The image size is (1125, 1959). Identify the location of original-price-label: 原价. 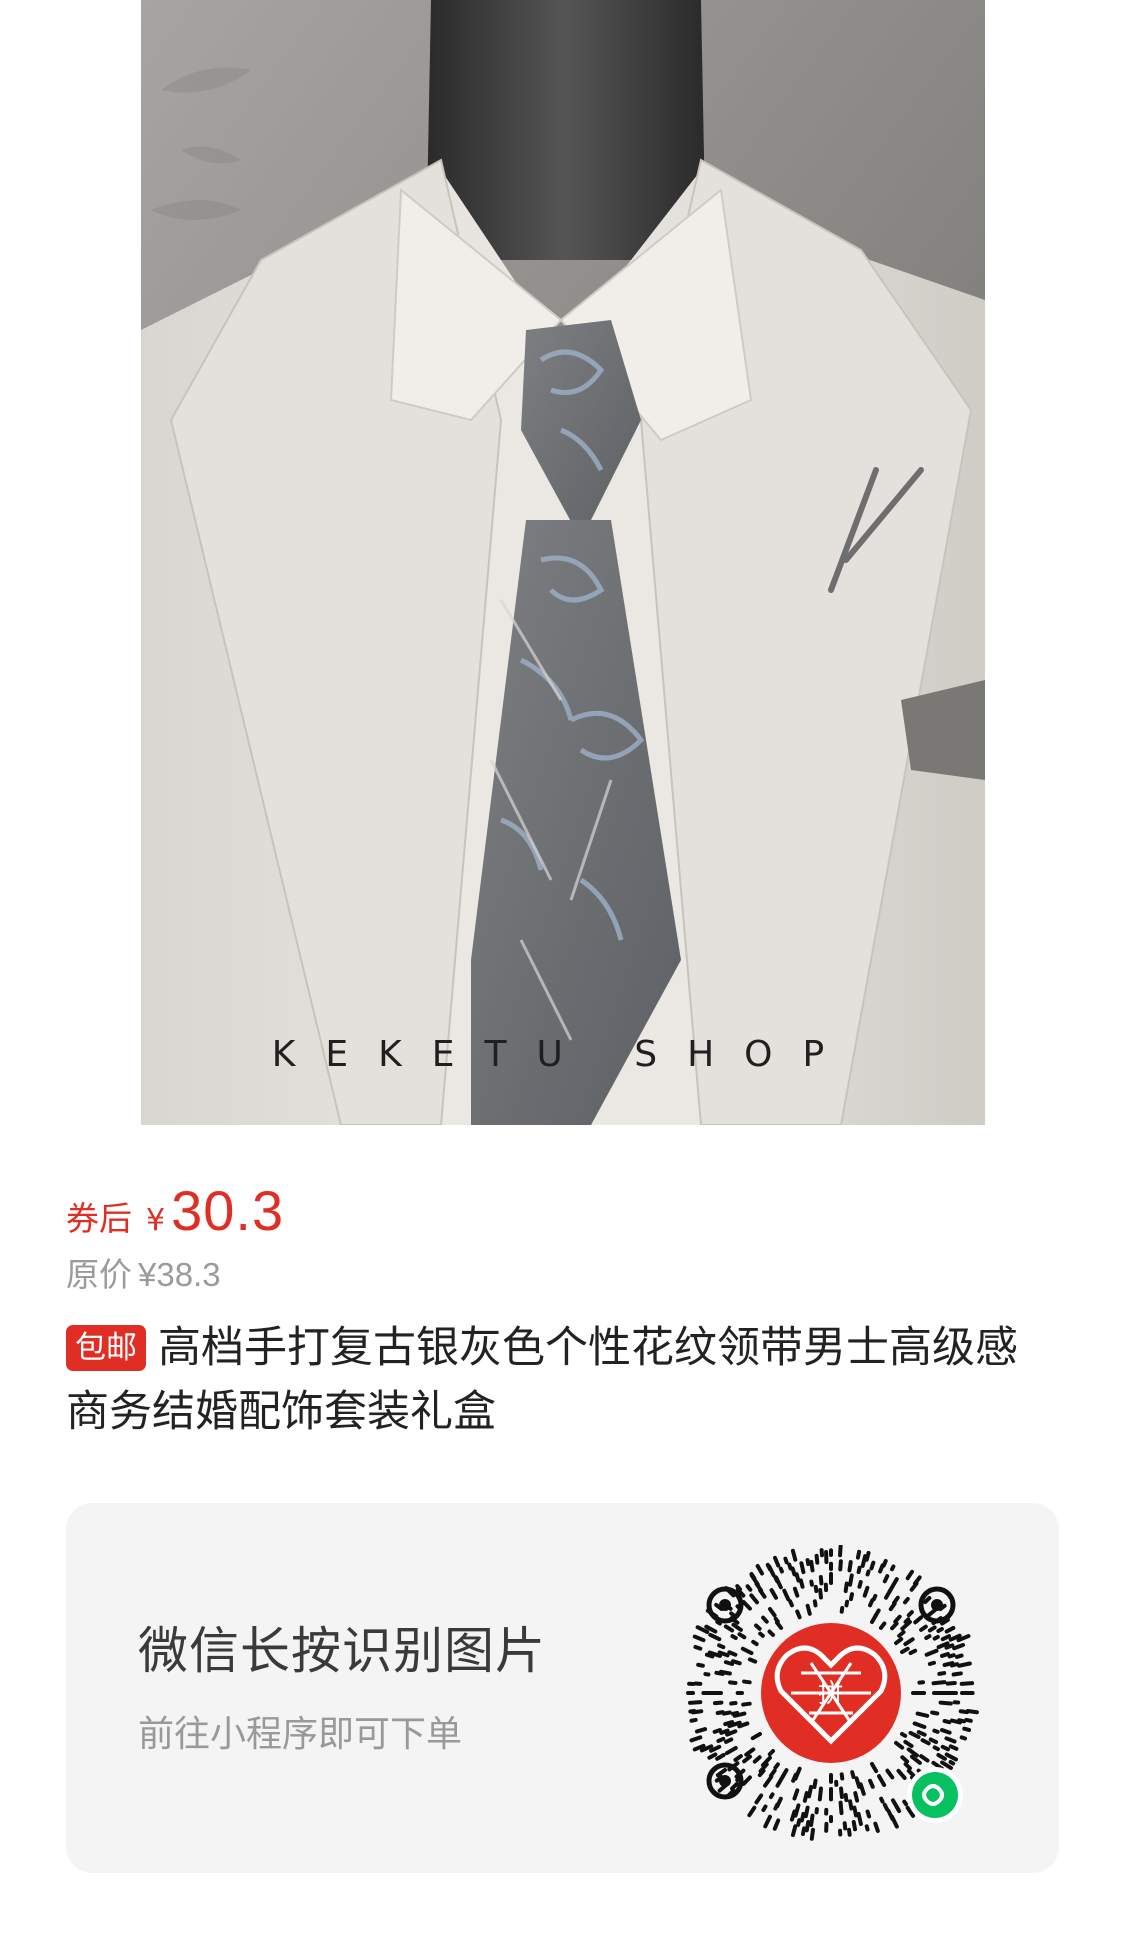
(99, 1274).